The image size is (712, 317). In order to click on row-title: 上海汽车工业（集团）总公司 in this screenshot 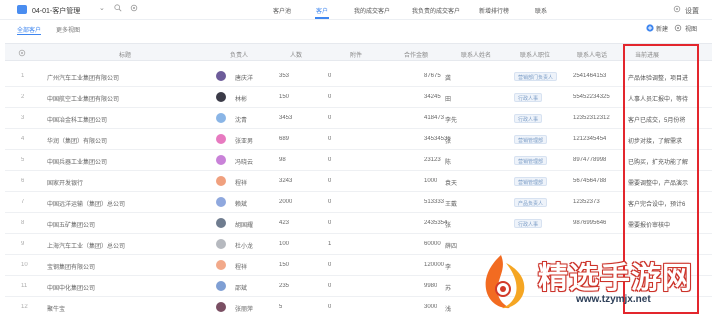, I will do `click(86, 245)`.